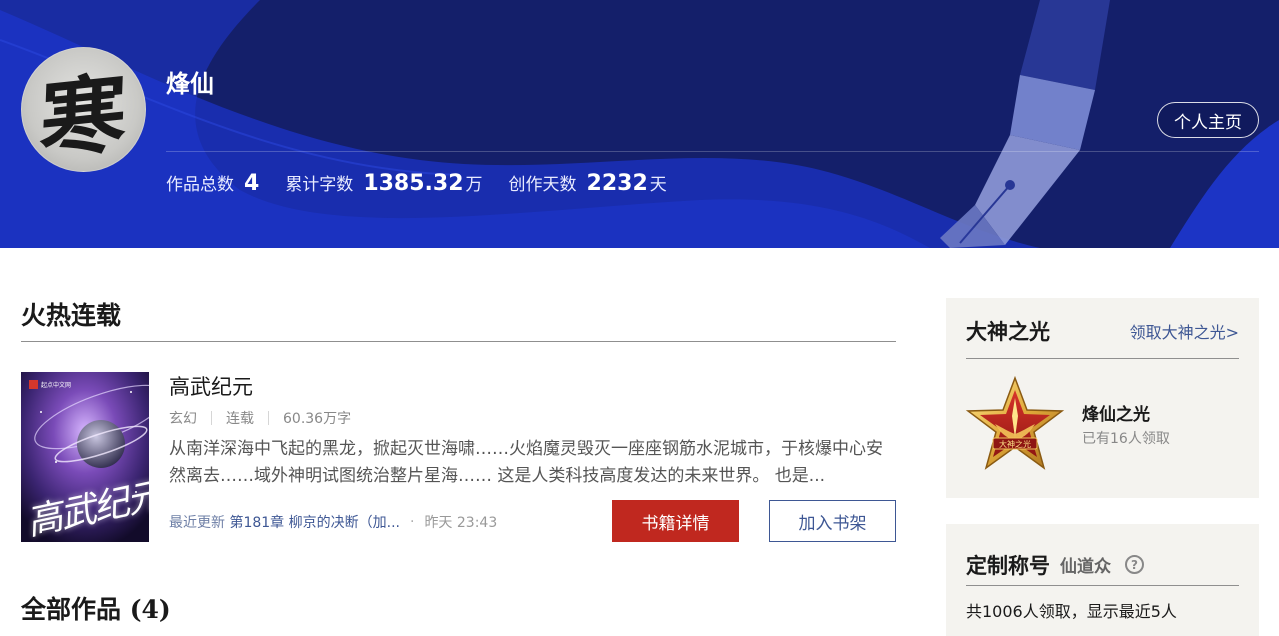 This screenshot has height=636, width=1279. I want to click on stat-total-works: 作品总数 4, so click(212, 183).